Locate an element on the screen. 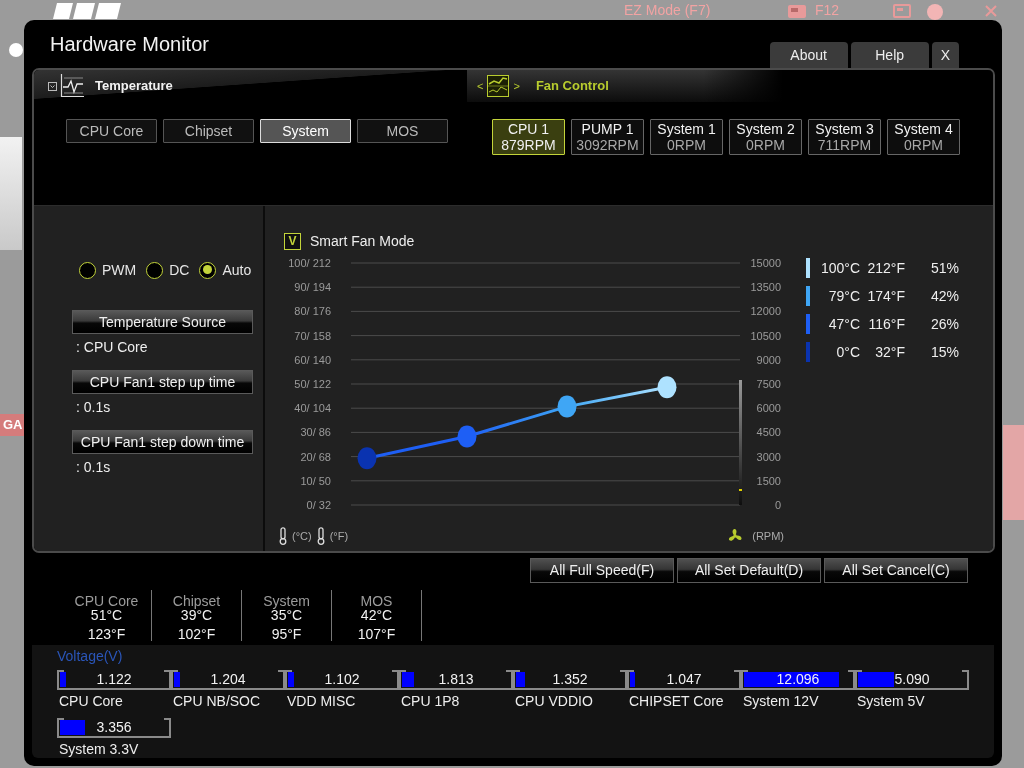 The image size is (1024, 768). setting-value: : CPU Core is located at coordinates (112, 347).